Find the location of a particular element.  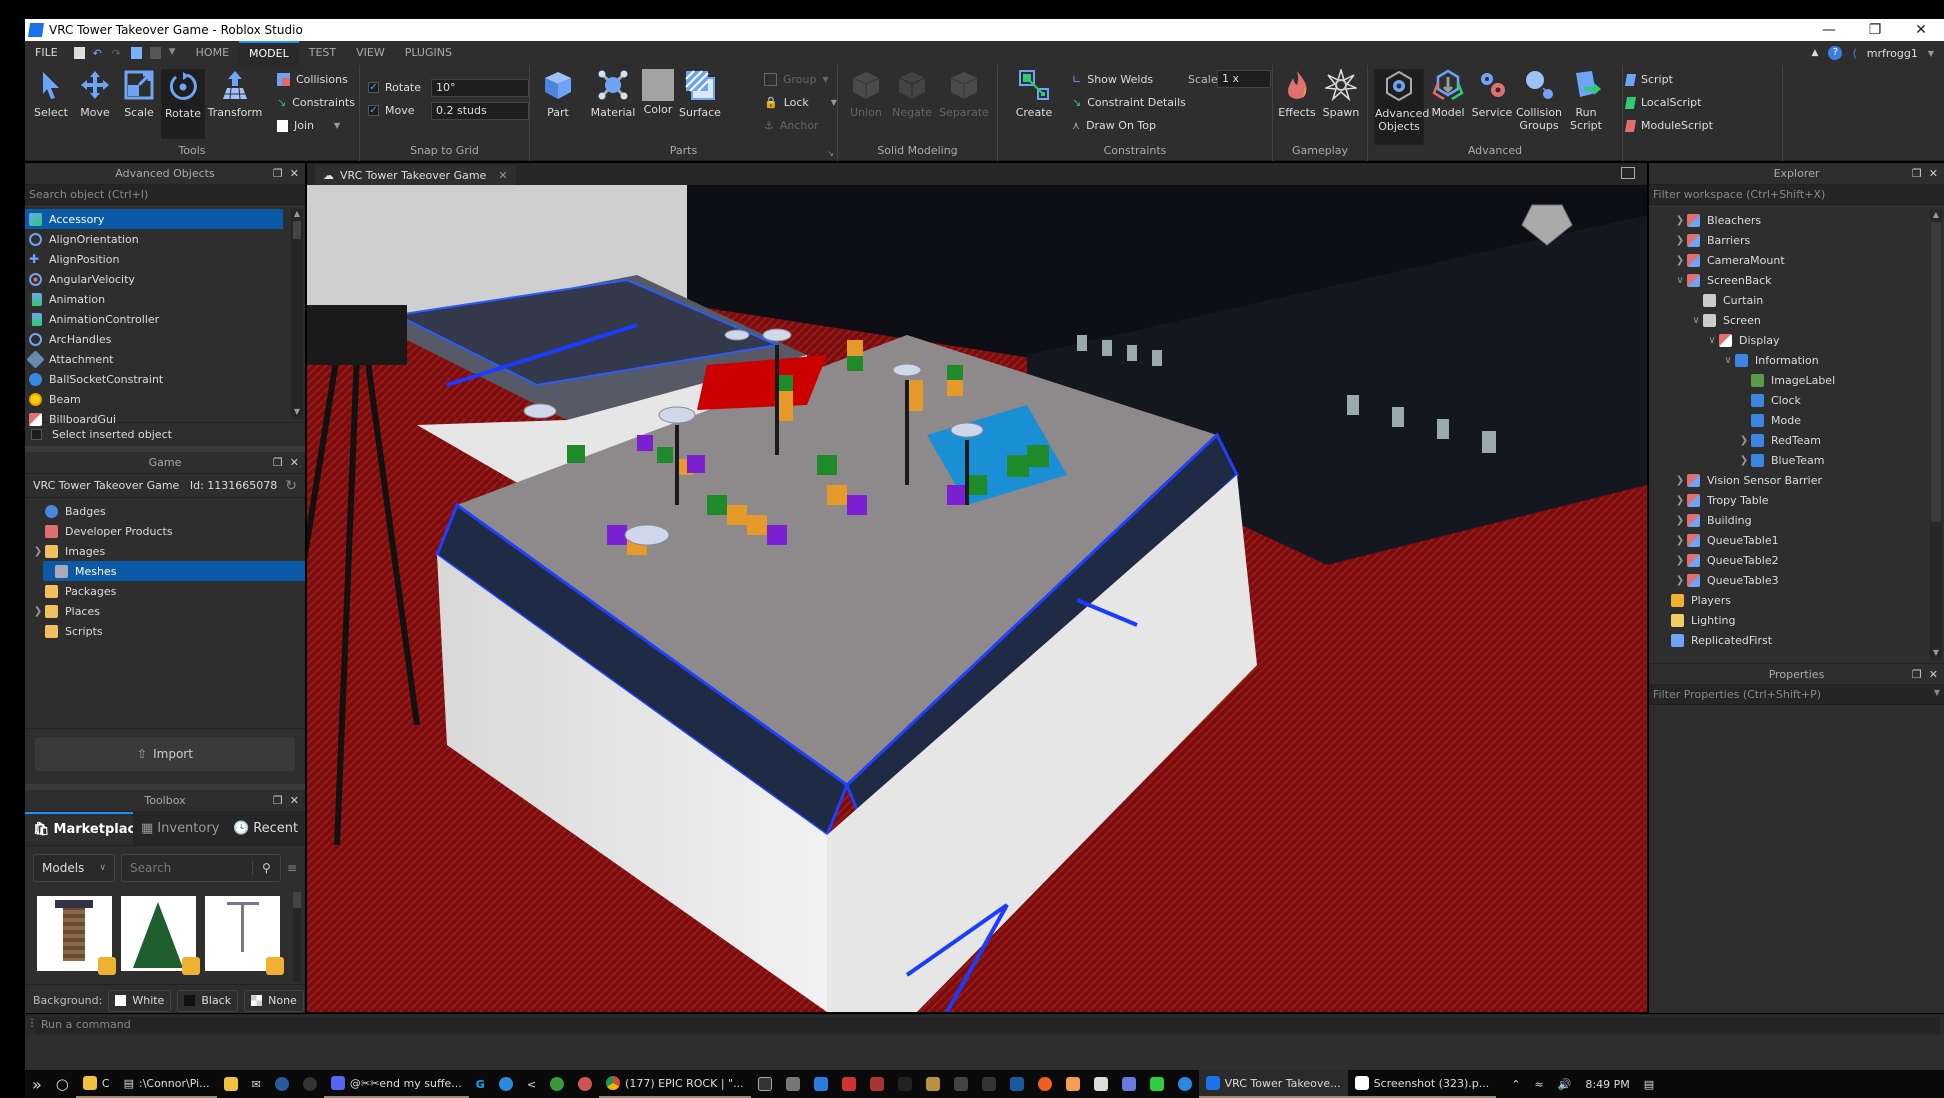

anchor-button: ⚓ Anchor is located at coordinates (791, 125).